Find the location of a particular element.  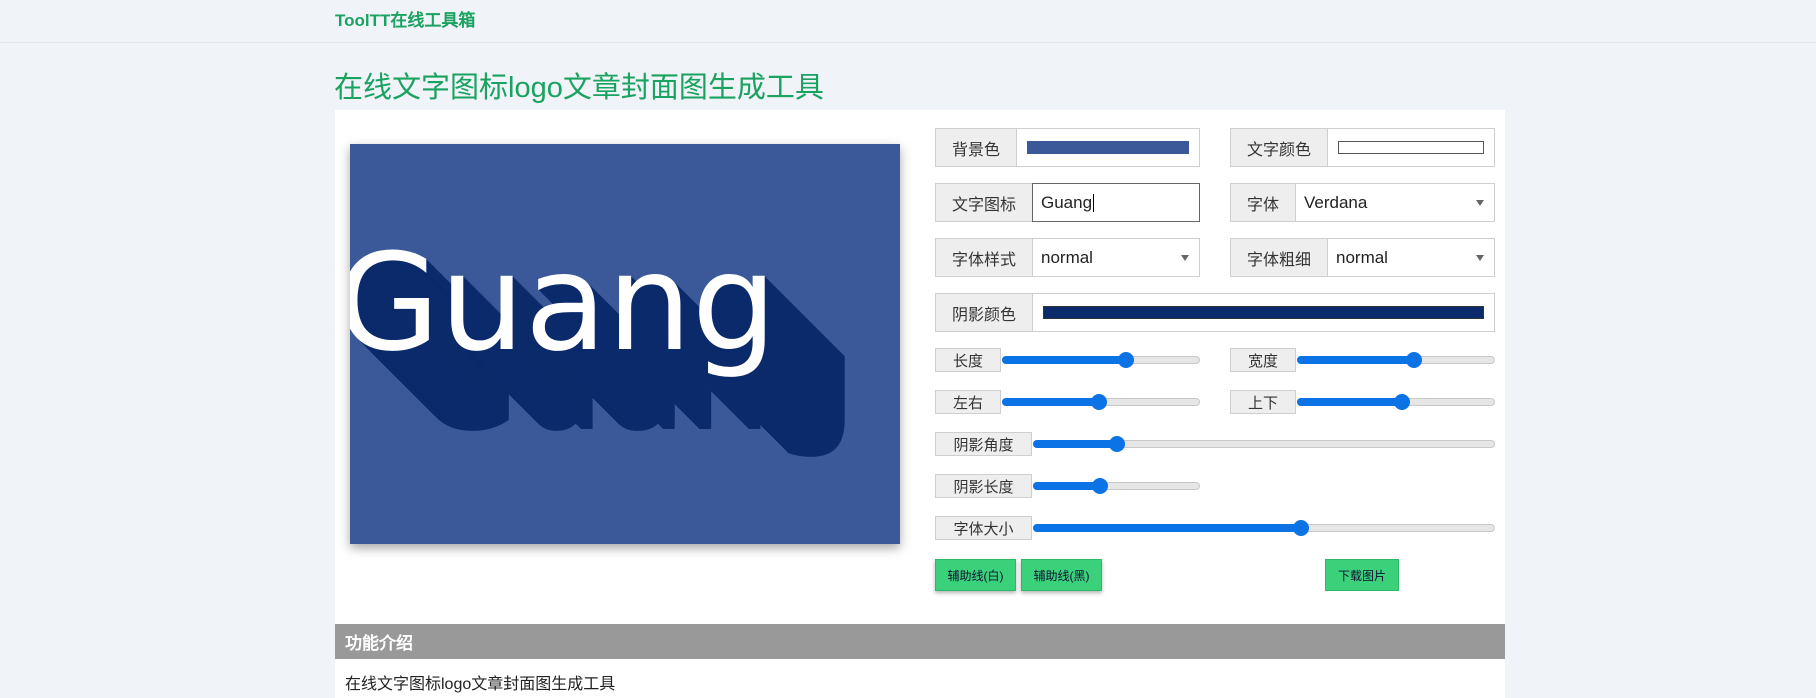

shadow-length-label: 阴影长度 is located at coordinates (983, 486).